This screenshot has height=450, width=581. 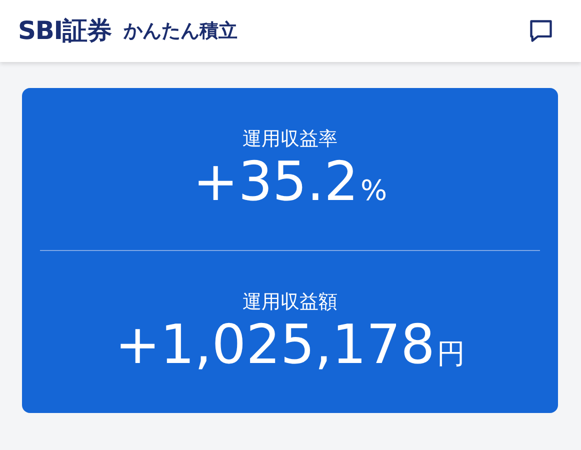 What do you see at coordinates (65, 31) in the screenshot?
I see `logo: SBI証券` at bounding box center [65, 31].